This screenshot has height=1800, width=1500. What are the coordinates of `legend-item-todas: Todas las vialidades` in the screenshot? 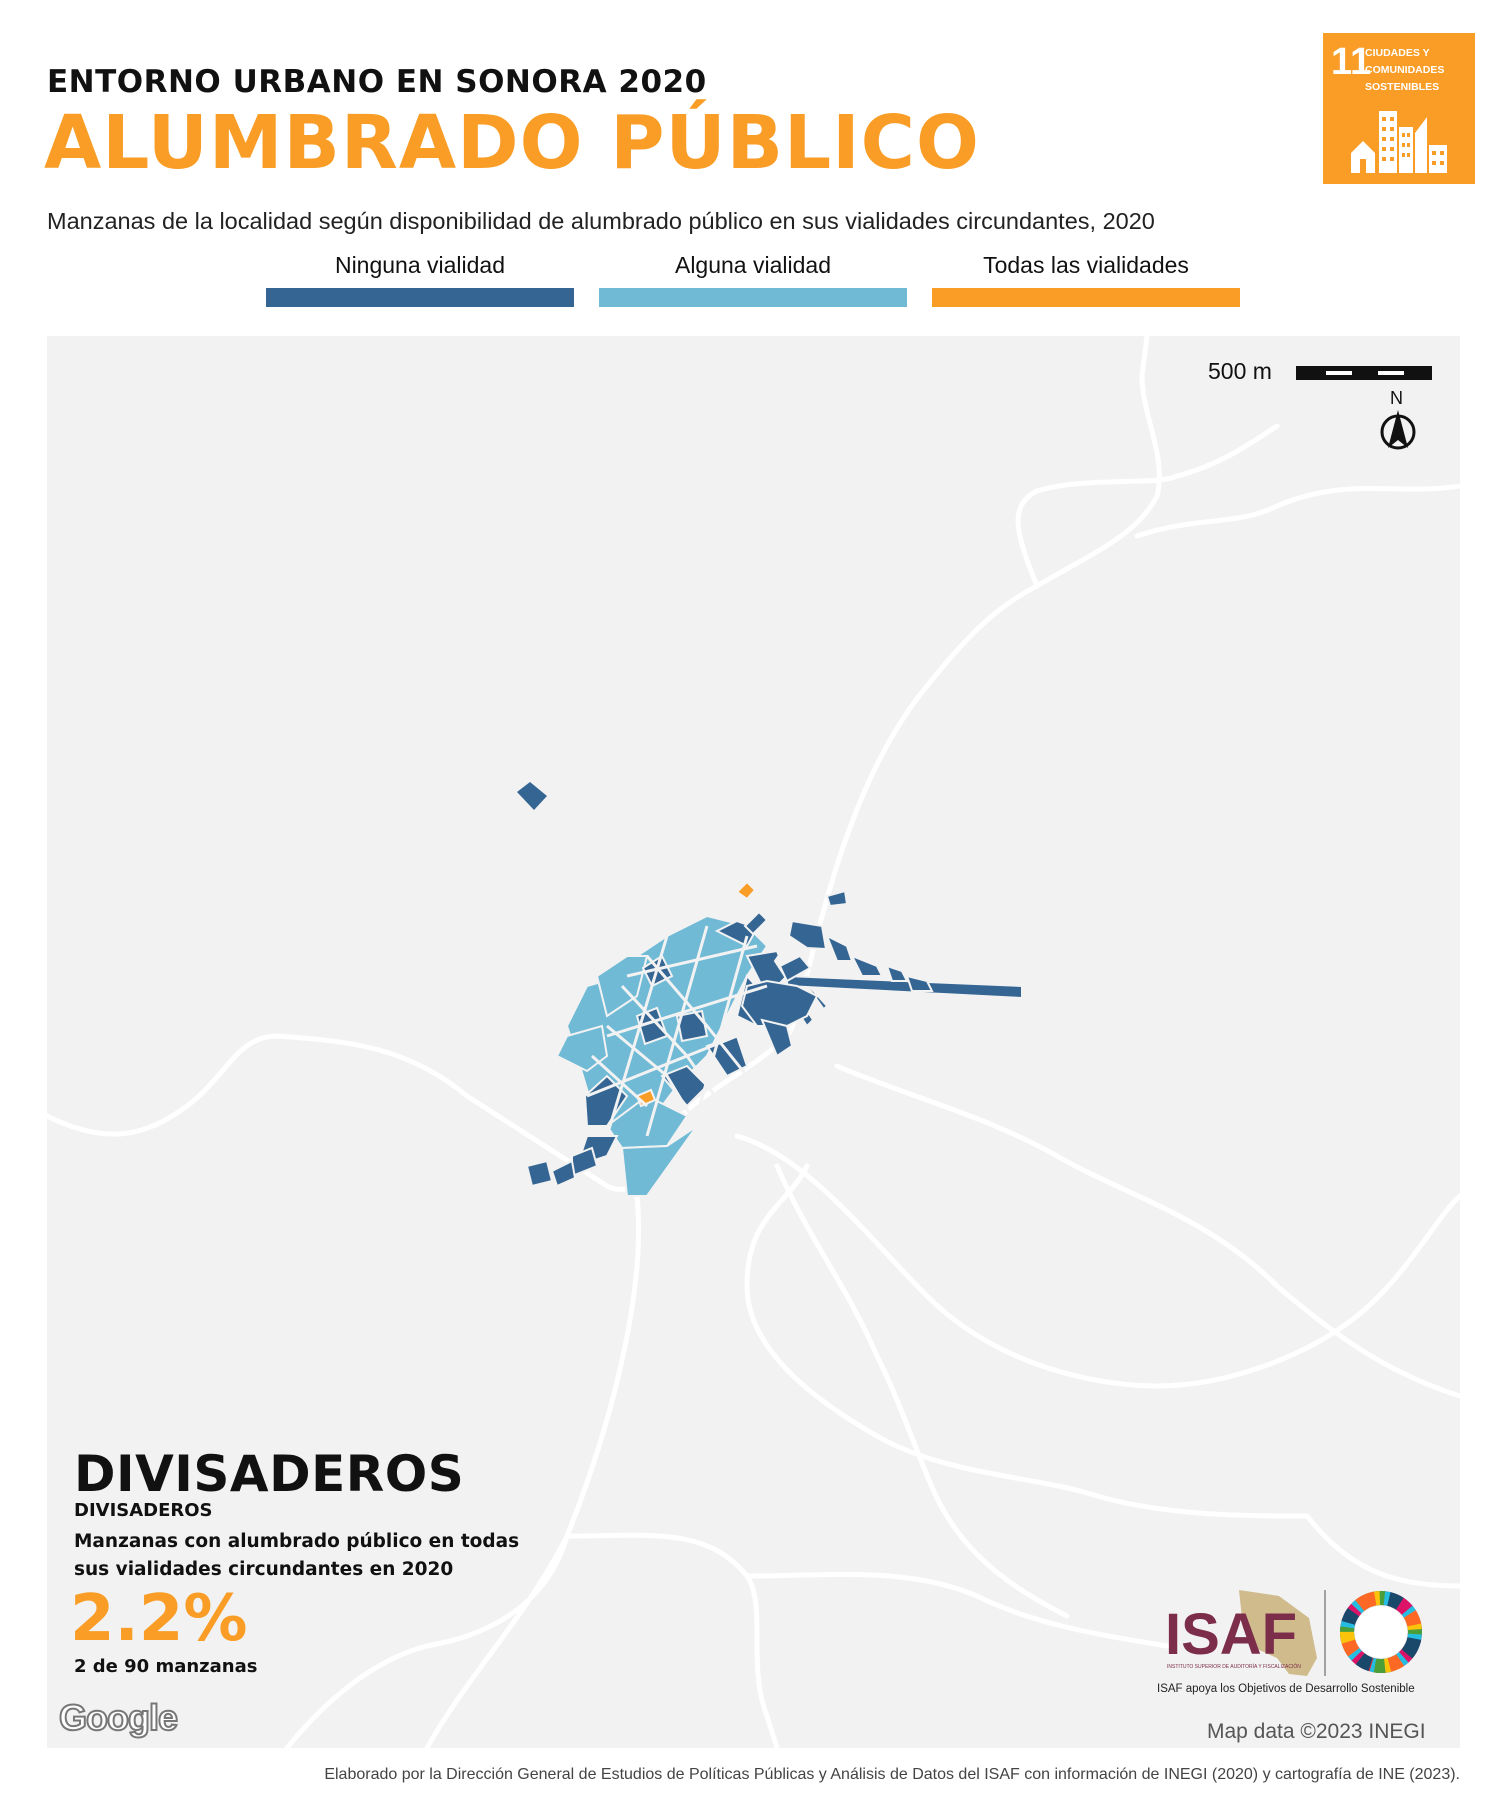 It's located at (1086, 279).